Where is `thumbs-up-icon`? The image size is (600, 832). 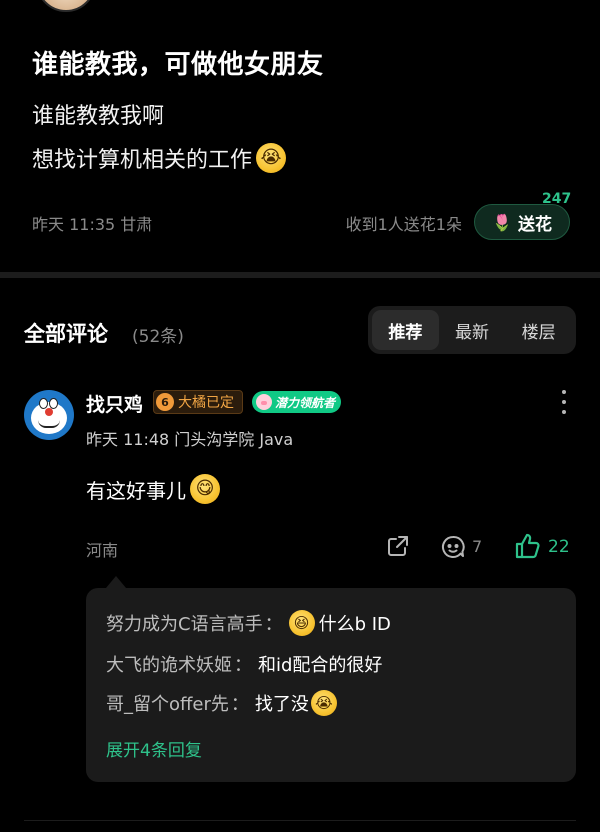
thumbs-up-icon is located at coordinates (528, 546).